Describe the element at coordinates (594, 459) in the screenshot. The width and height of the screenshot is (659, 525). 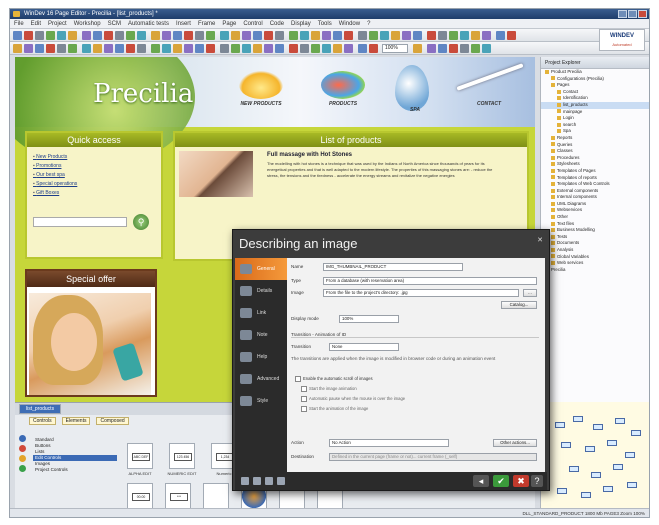
I see `page-minimap` at that location.